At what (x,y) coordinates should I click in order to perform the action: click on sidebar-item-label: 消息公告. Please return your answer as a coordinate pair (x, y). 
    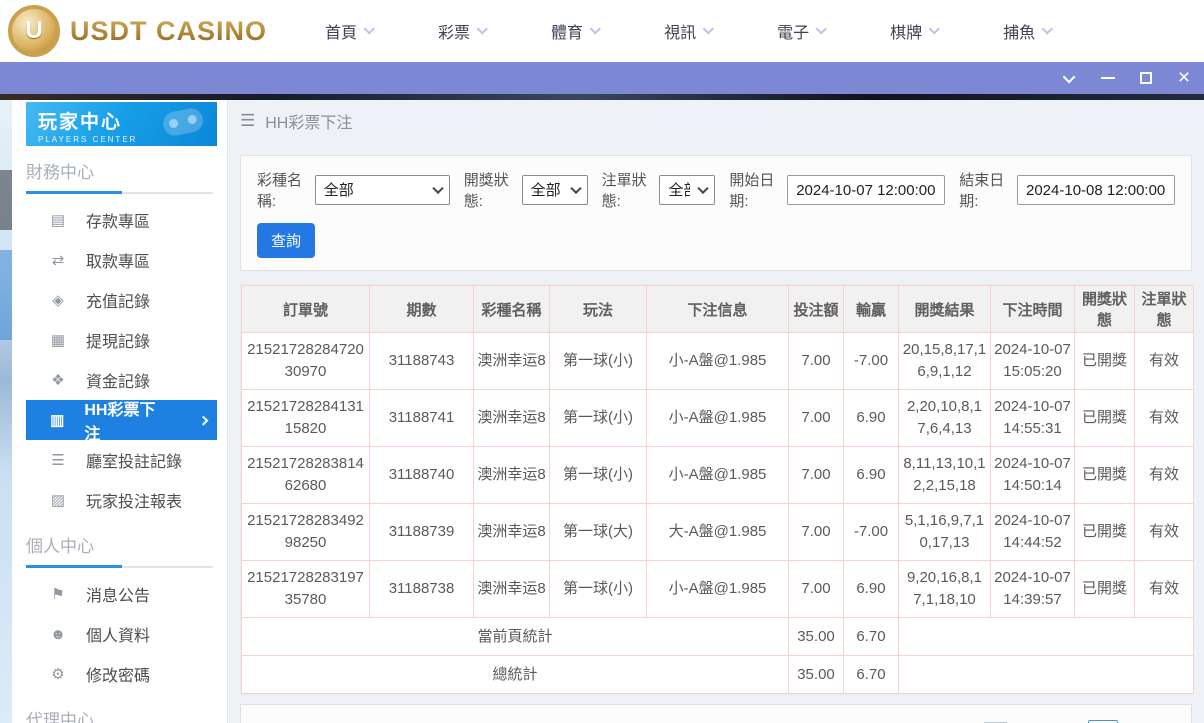
    Looking at the image, I should click on (118, 596).